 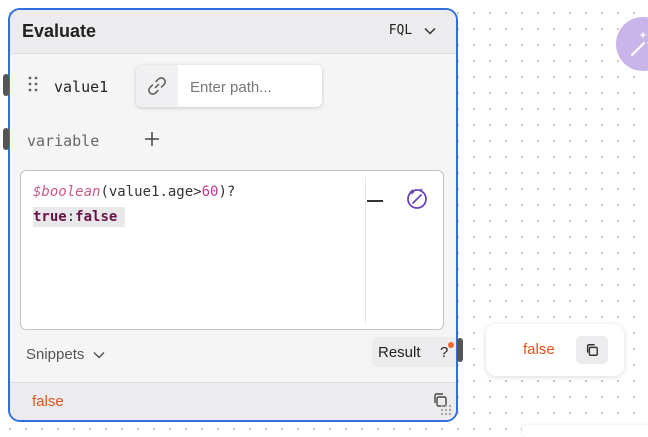 I want to click on ai-assistant-button, so click(x=632, y=44).